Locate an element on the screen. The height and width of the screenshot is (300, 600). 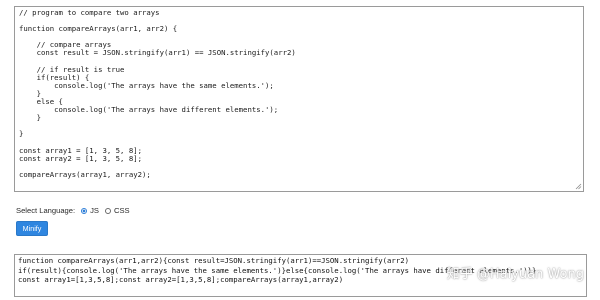
language-selector: Select Language: JS CSS is located at coordinates (73, 210).